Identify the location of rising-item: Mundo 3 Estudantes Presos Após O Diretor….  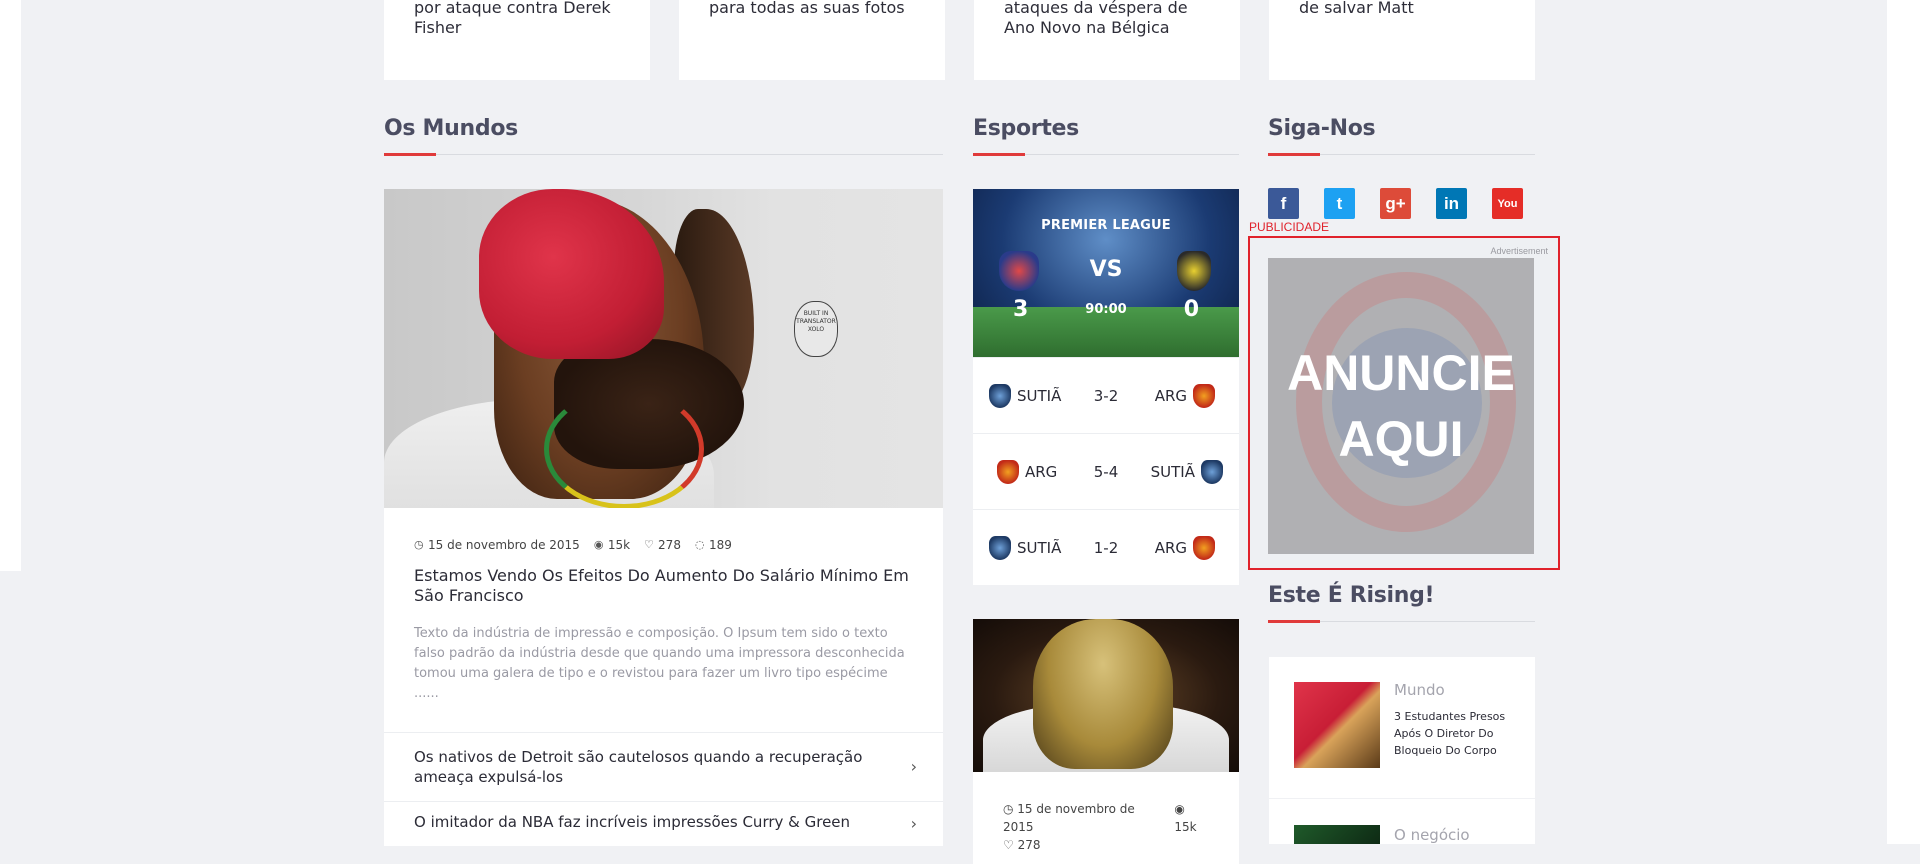
(1402, 727).